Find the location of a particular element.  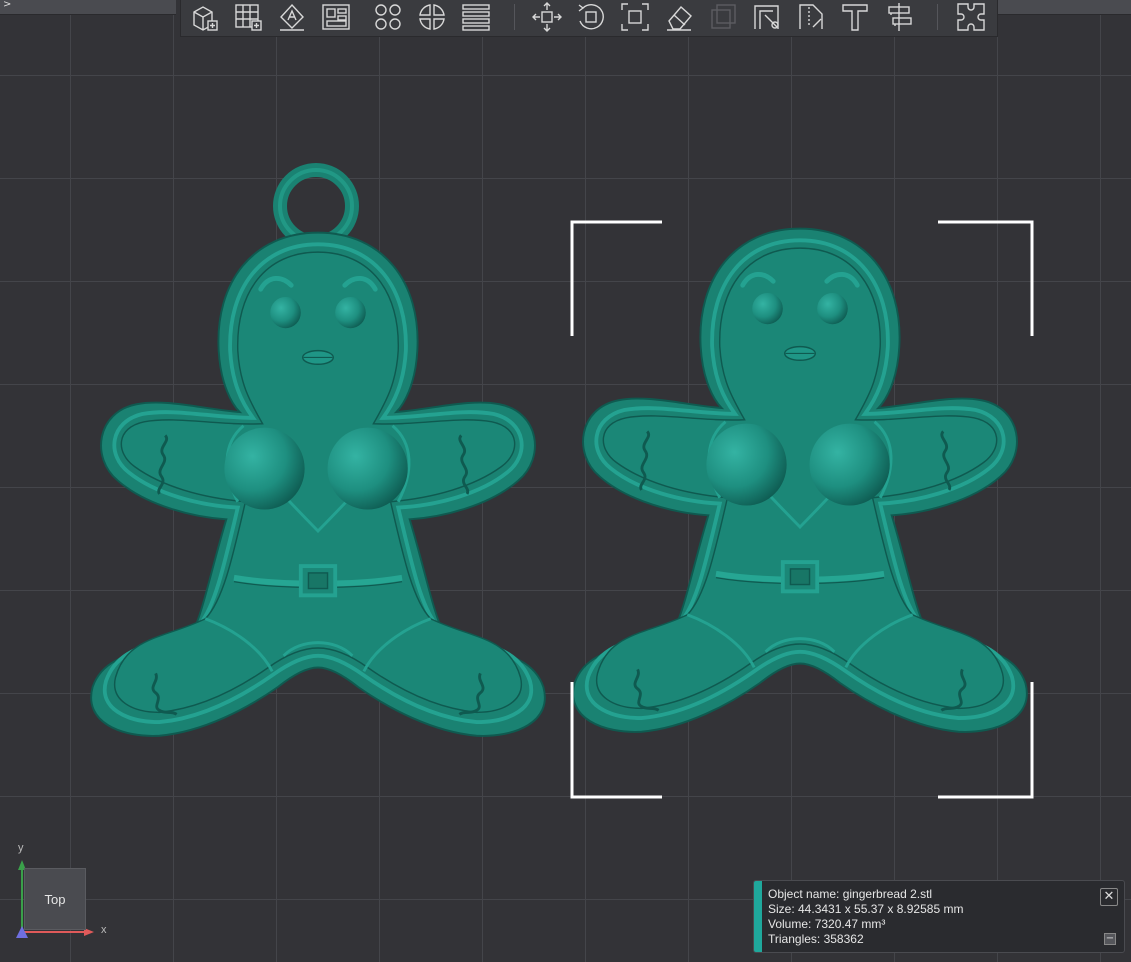

y-axis-label: y is located at coordinates (21, 848).